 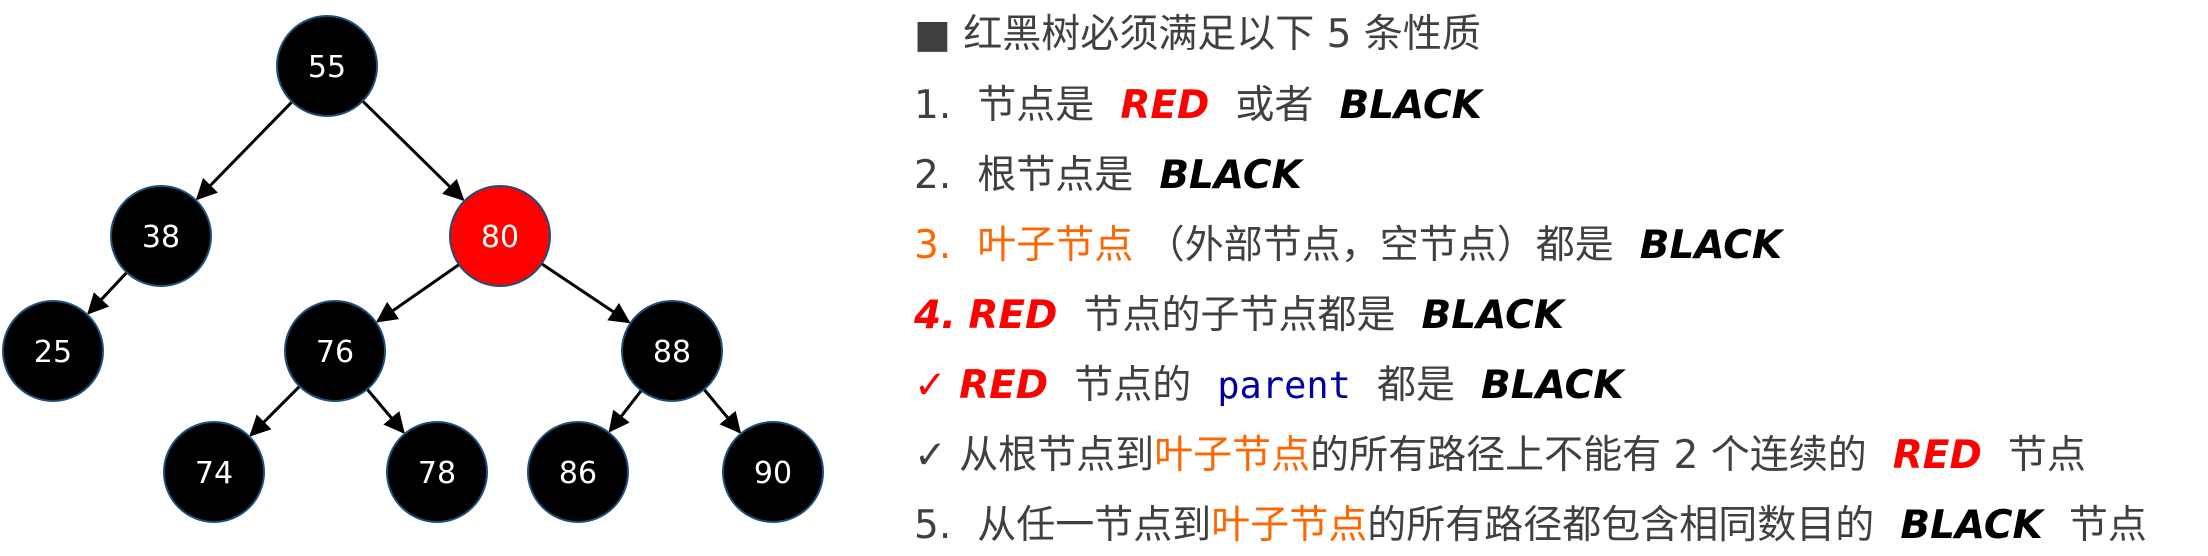 I want to click on property-text: 从根节点到, so click(x=1057, y=455).